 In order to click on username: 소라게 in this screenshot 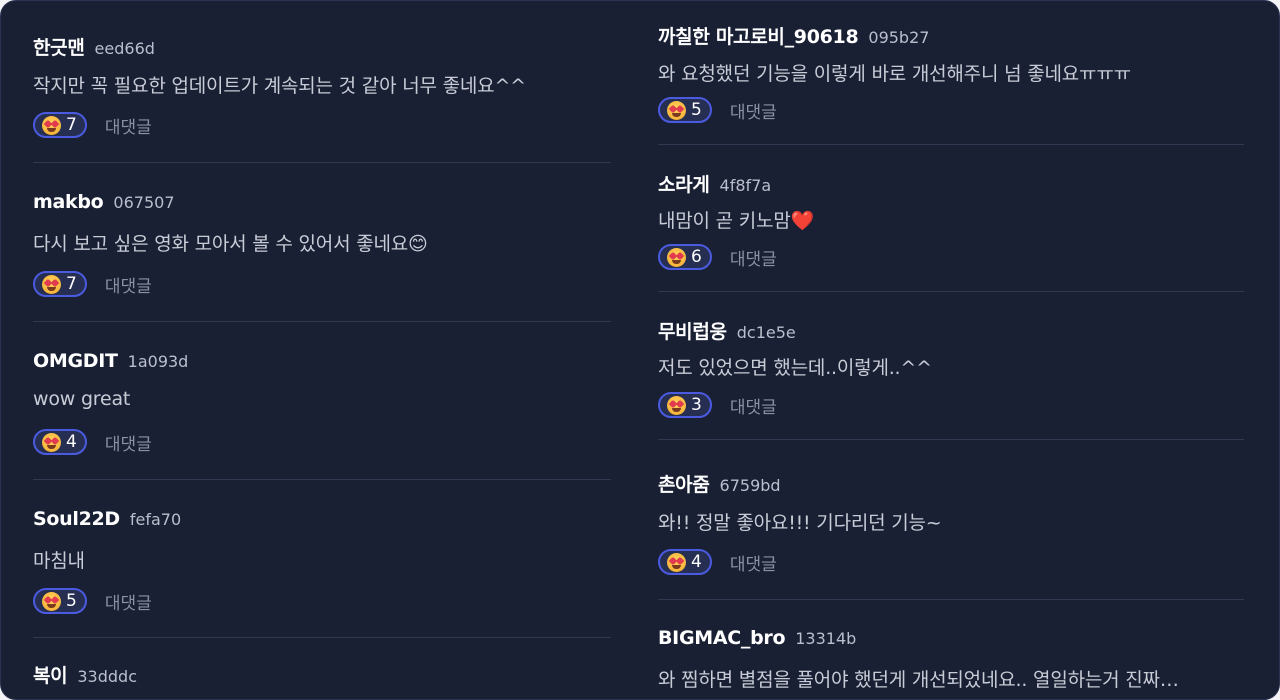, I will do `click(684, 183)`.